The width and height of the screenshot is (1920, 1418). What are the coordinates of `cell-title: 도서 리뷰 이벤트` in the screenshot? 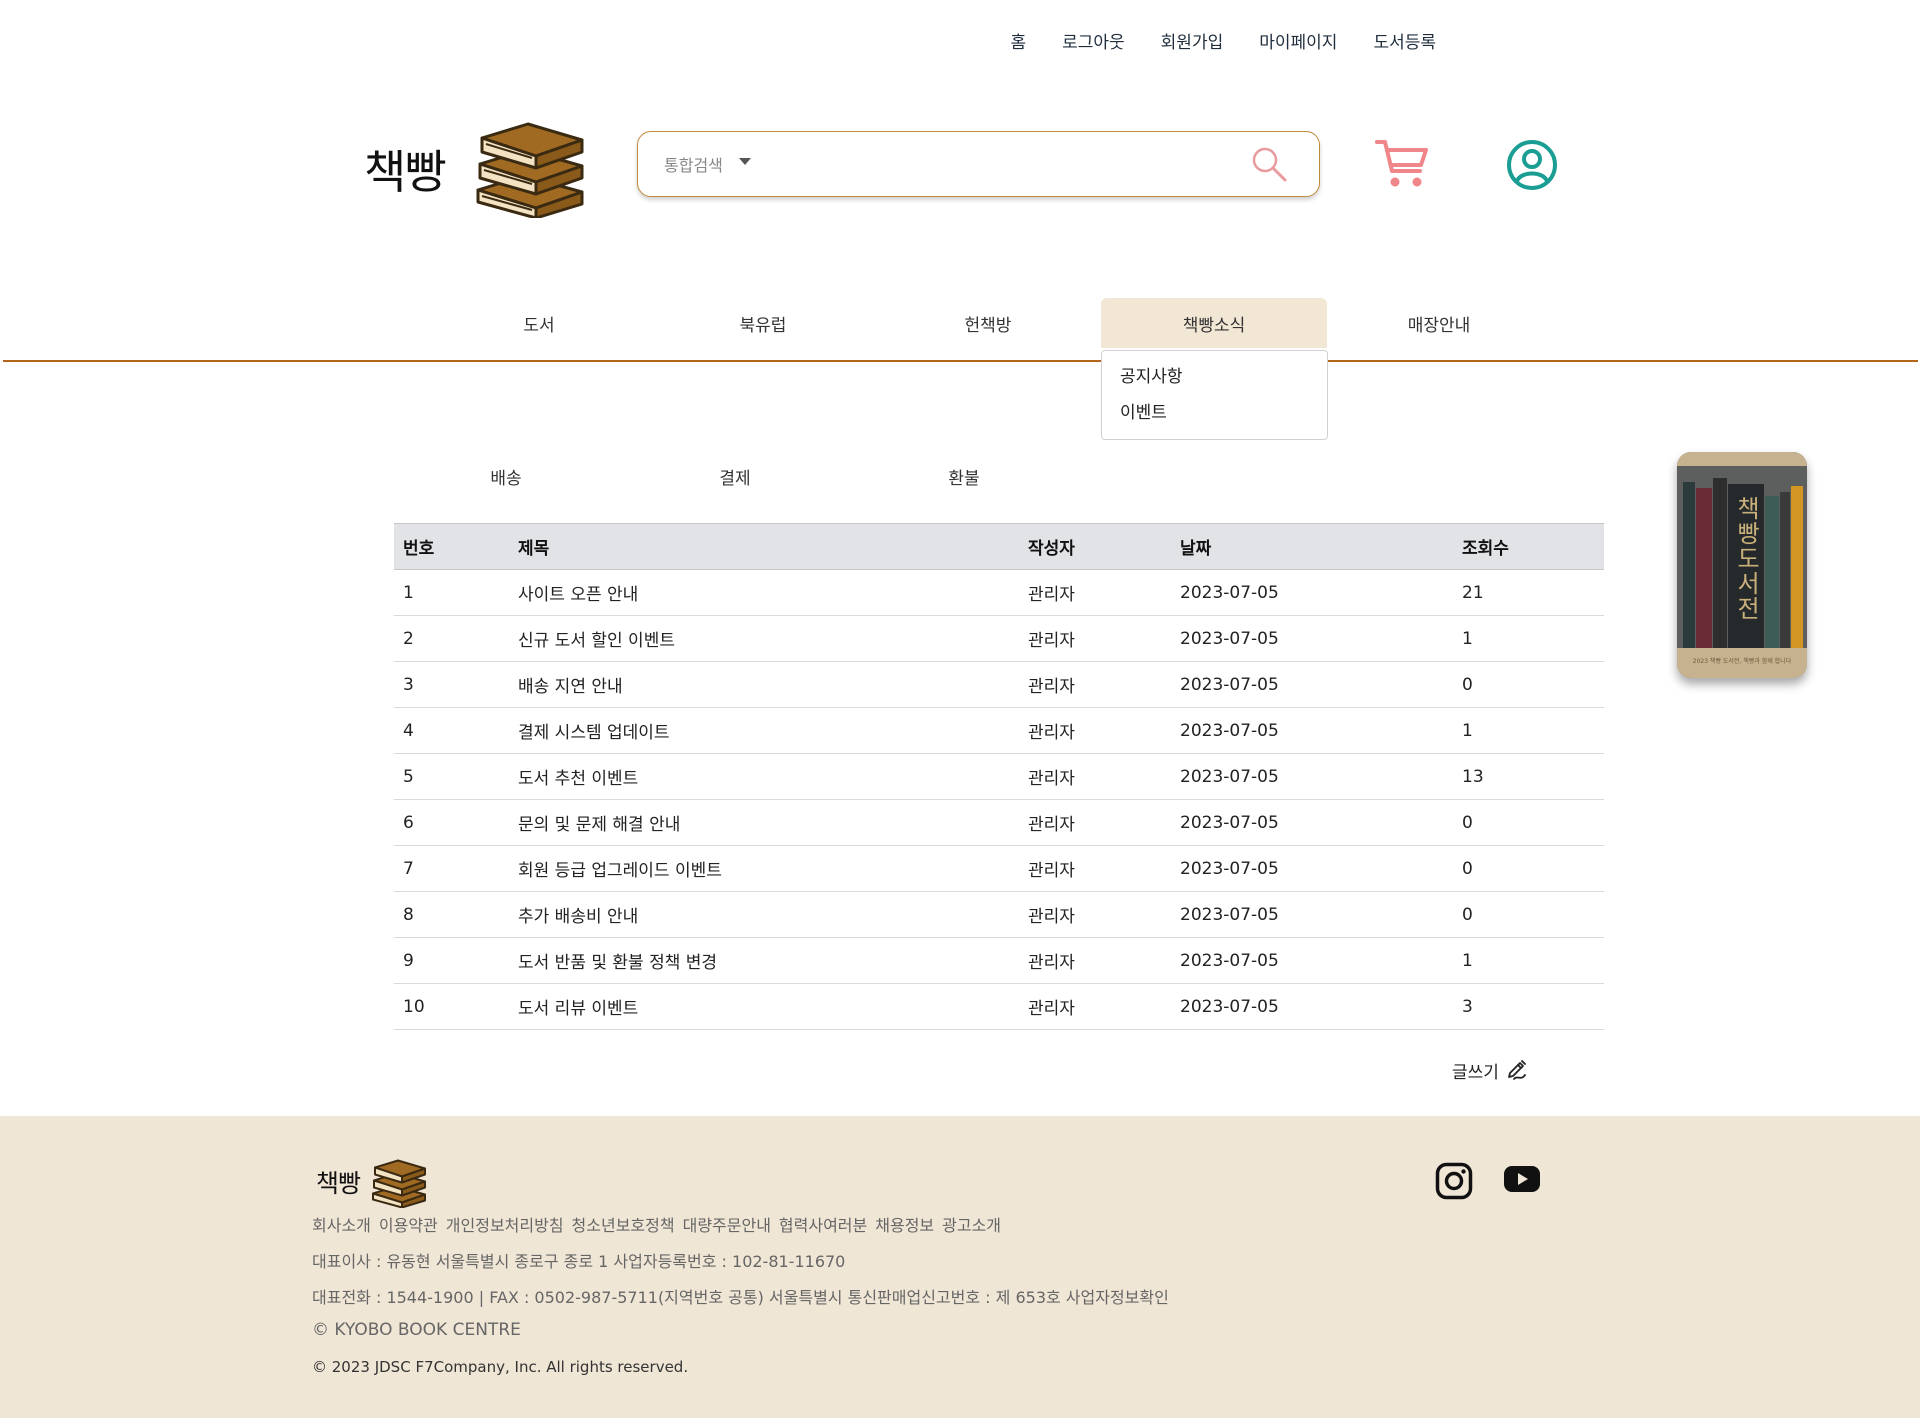 It's located at (764, 1006).